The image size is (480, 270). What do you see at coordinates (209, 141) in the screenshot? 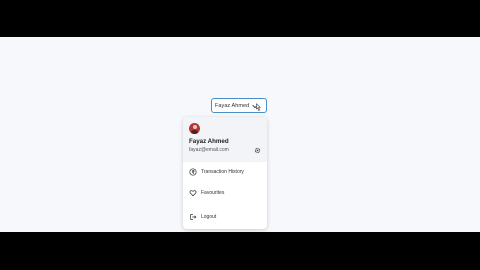
I see `dropdown-user-name: Fayaz Ahmed` at bounding box center [209, 141].